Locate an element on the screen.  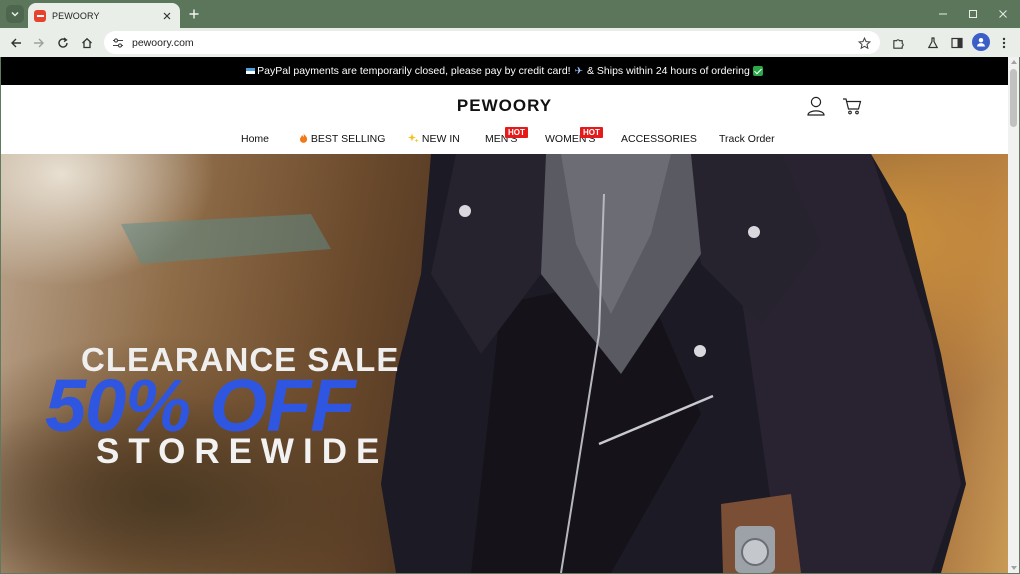
account-button is located at coordinates (816, 106).